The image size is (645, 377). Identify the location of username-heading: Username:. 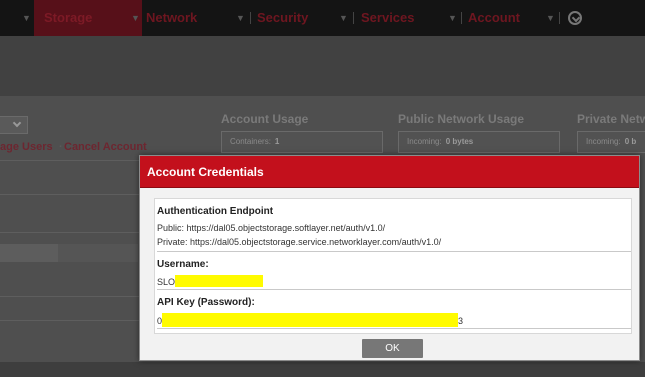
(183, 264).